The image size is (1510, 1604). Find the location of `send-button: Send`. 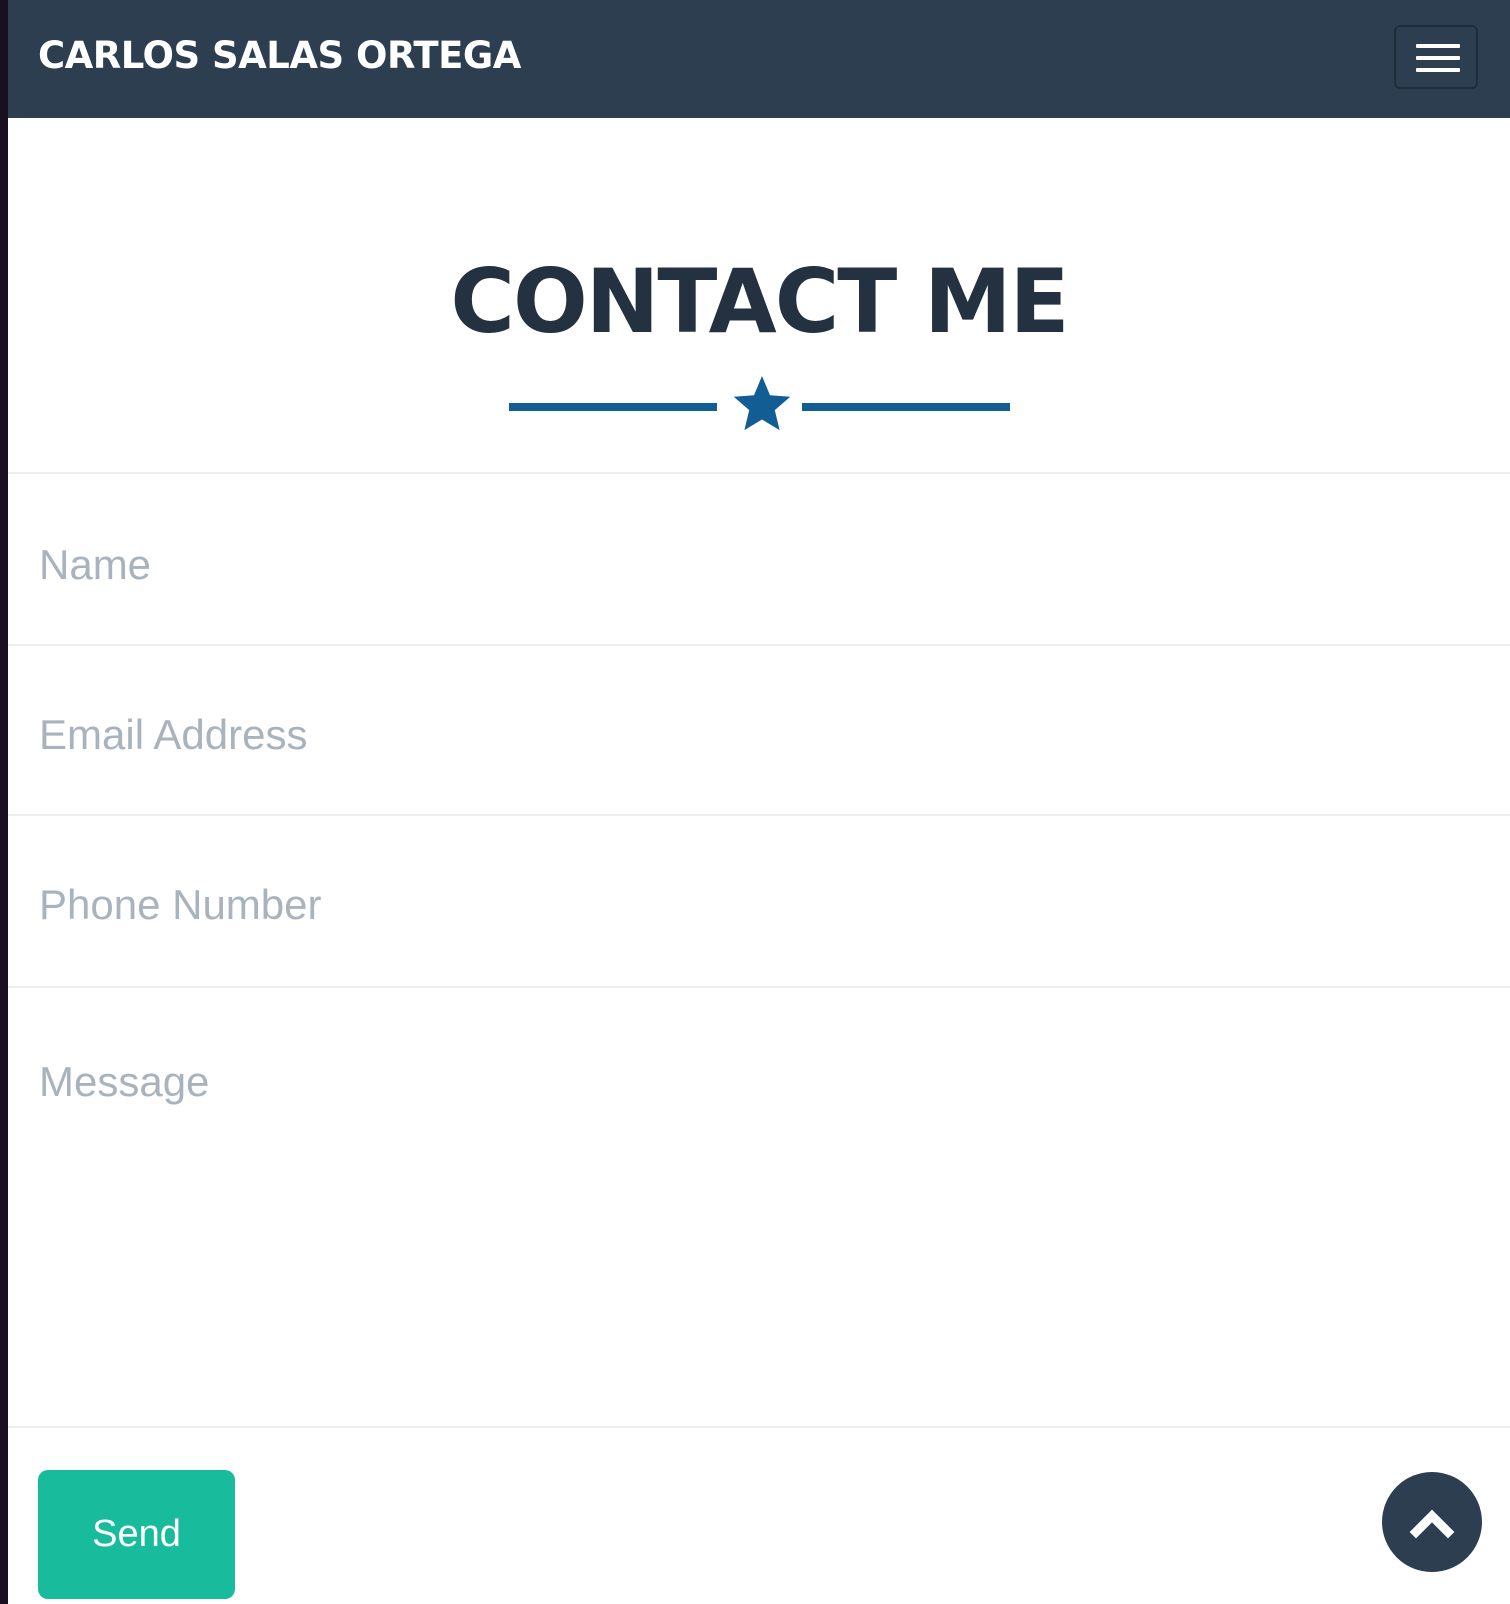

send-button: Send is located at coordinates (136, 1534).